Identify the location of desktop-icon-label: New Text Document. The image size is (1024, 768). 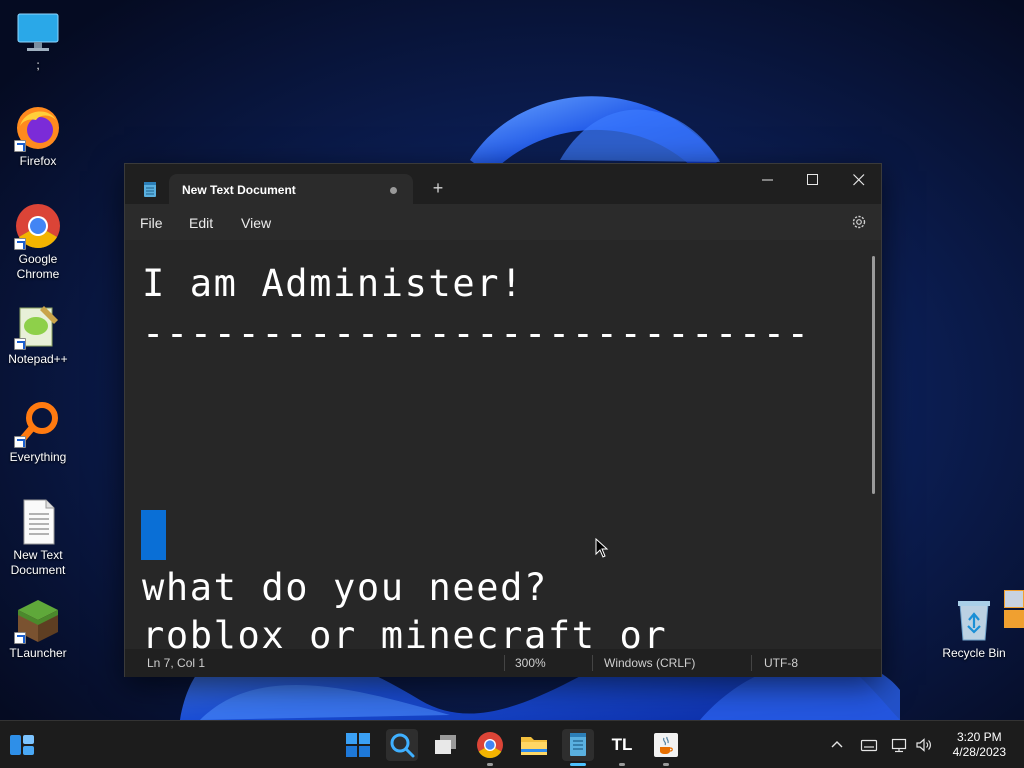
(38, 562).